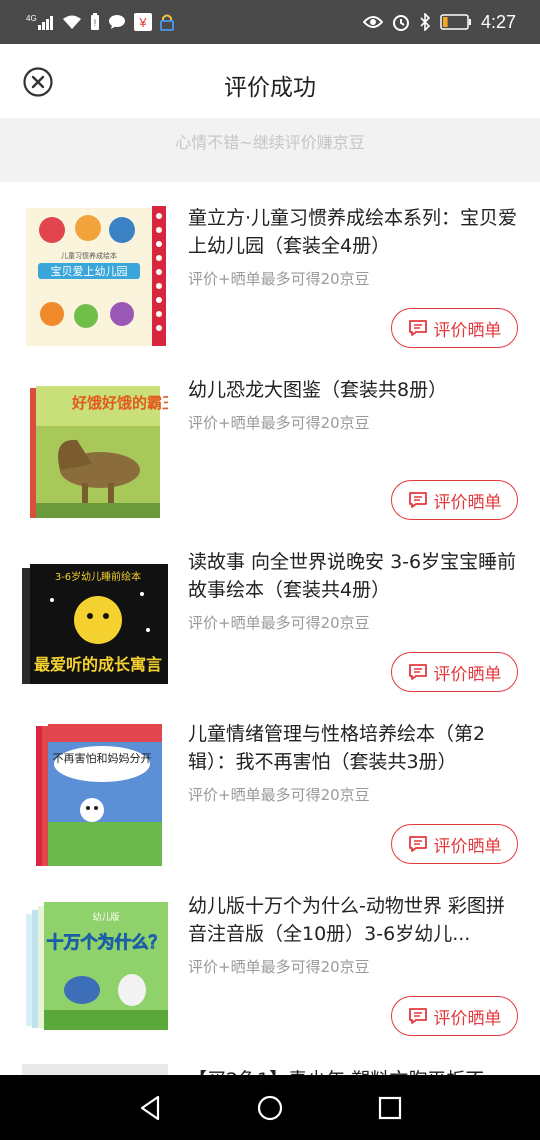 This screenshot has height=1140, width=540. I want to click on svg-text: 好饿好饿的霸王龙, so click(119, 403).